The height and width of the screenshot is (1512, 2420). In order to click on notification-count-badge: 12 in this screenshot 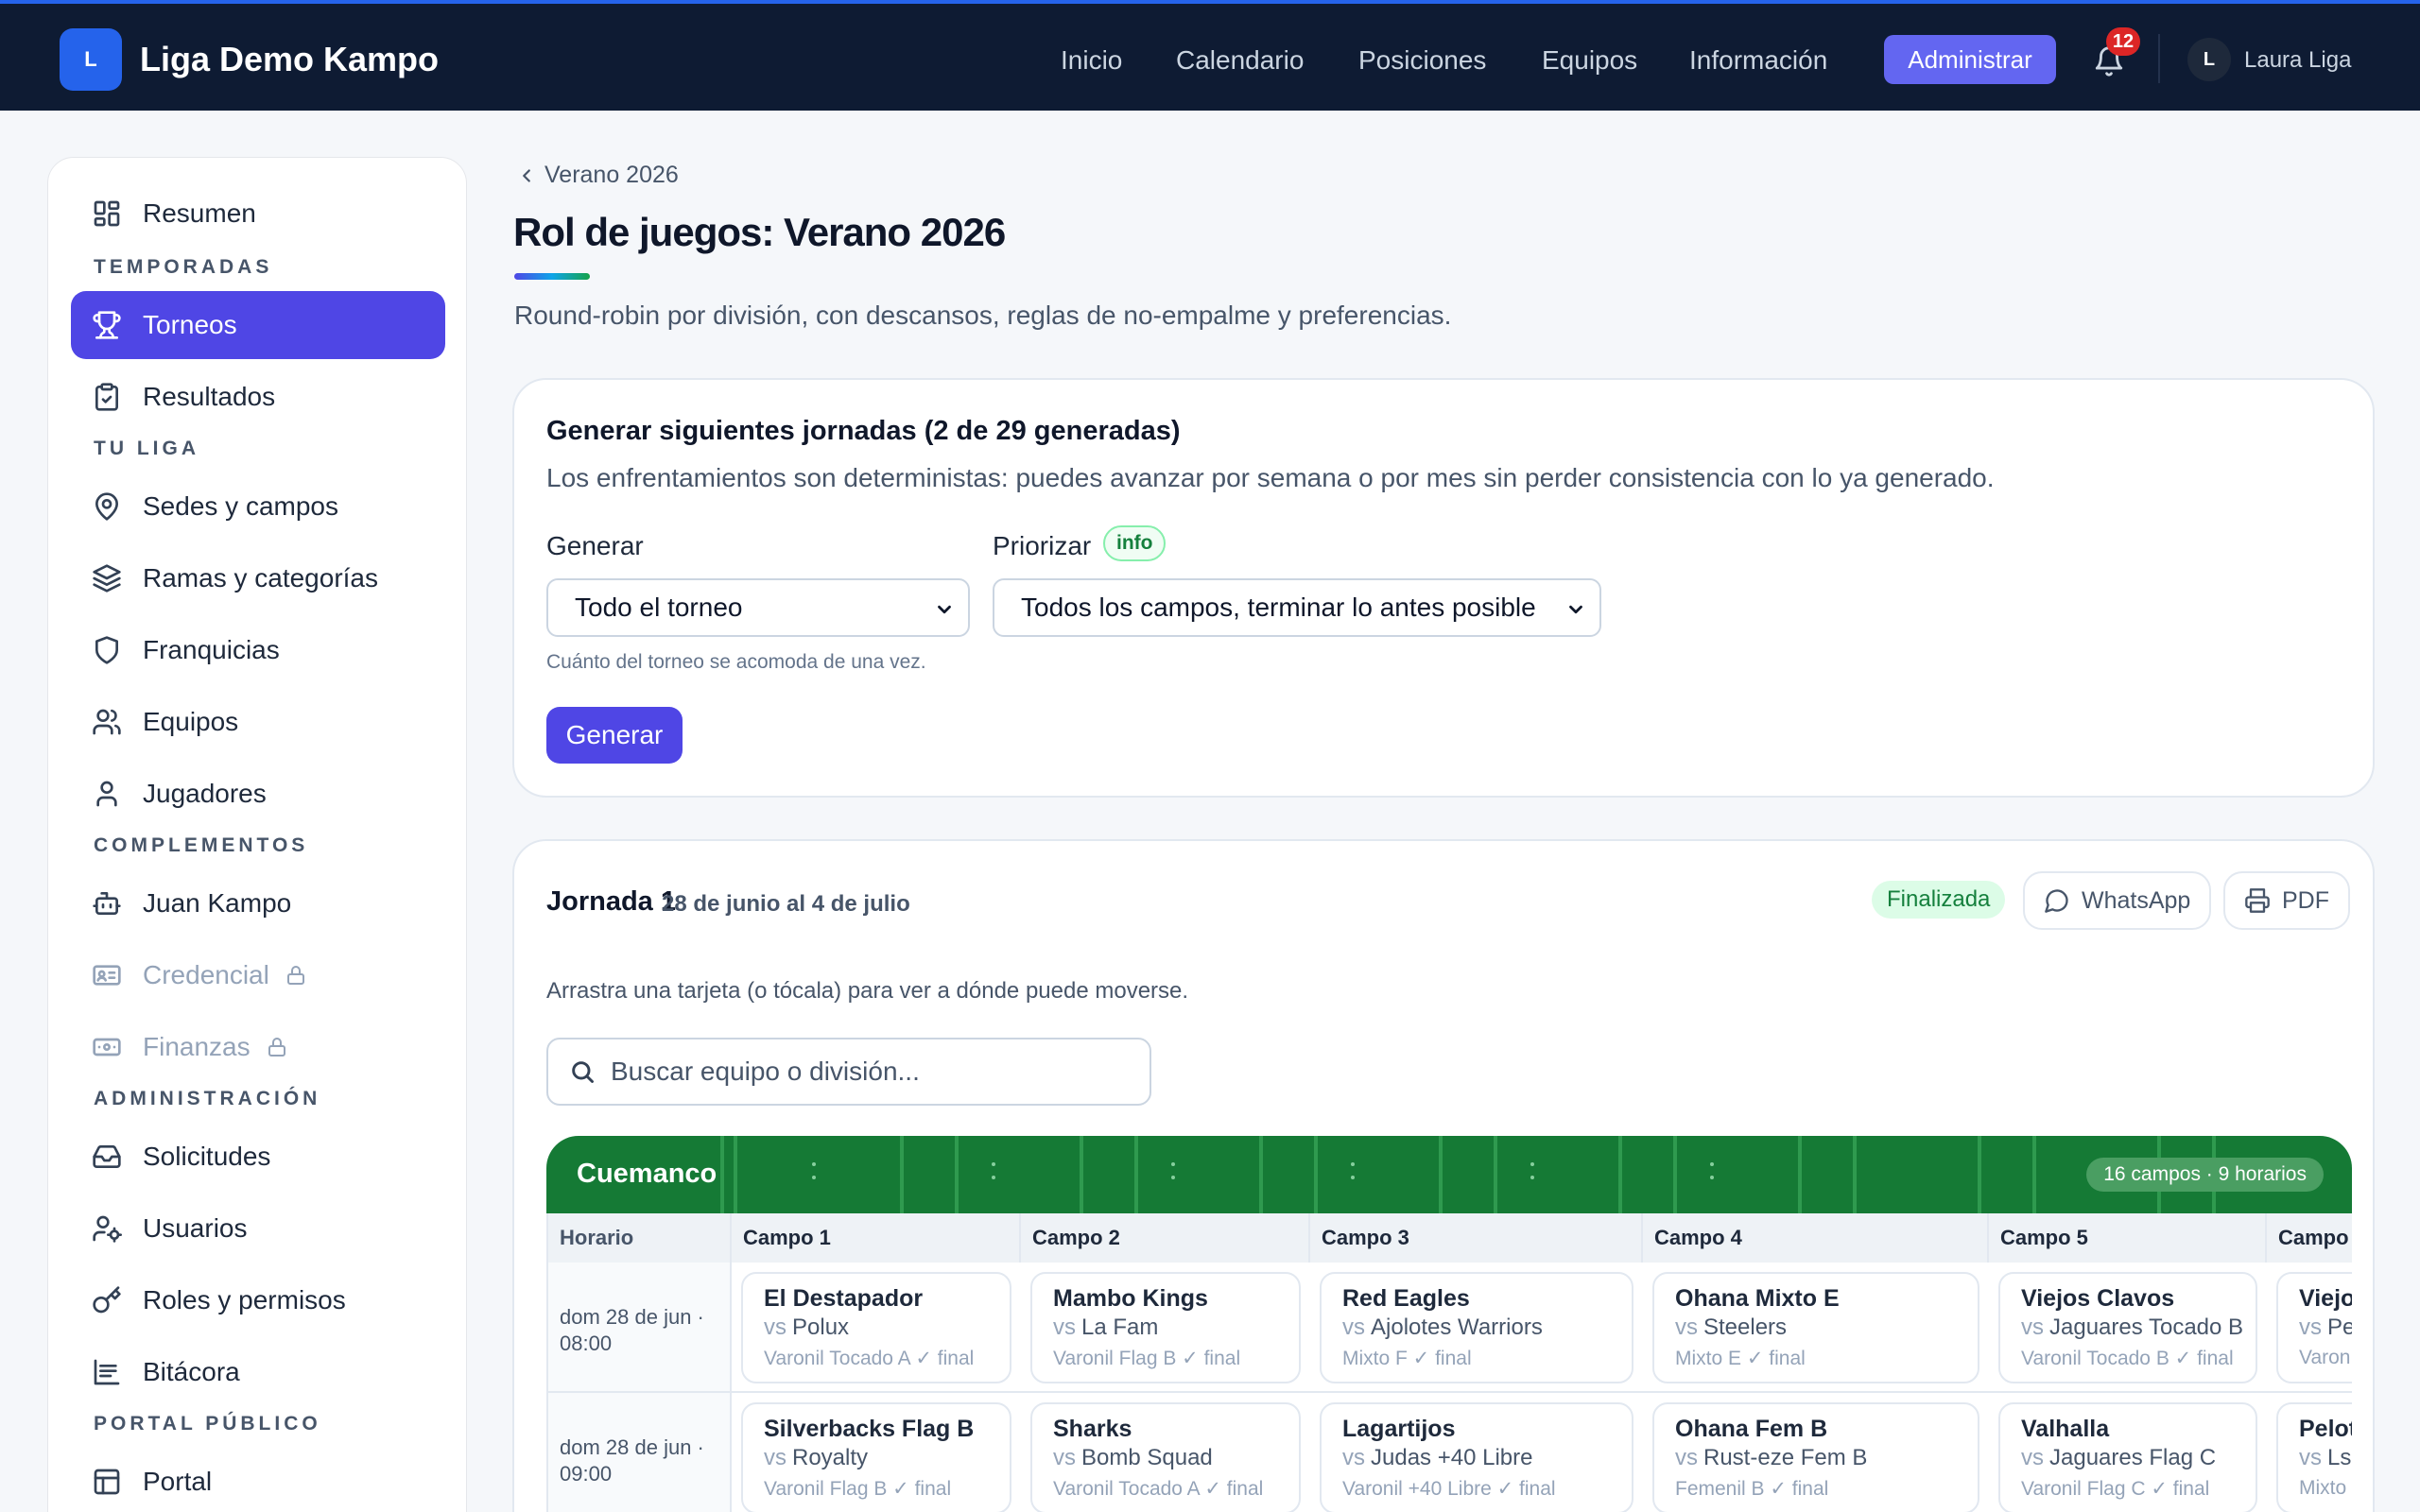, I will do `click(2123, 41)`.